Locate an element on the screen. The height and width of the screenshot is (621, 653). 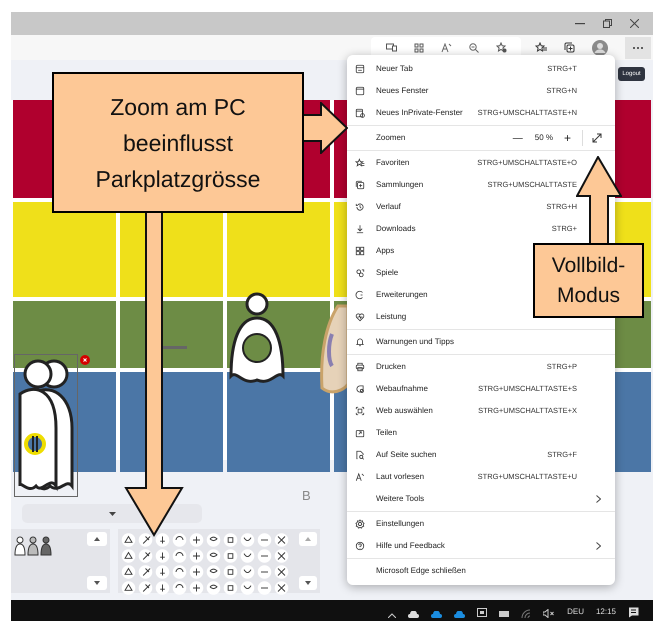
close-icon is located at coordinates (634, 23).